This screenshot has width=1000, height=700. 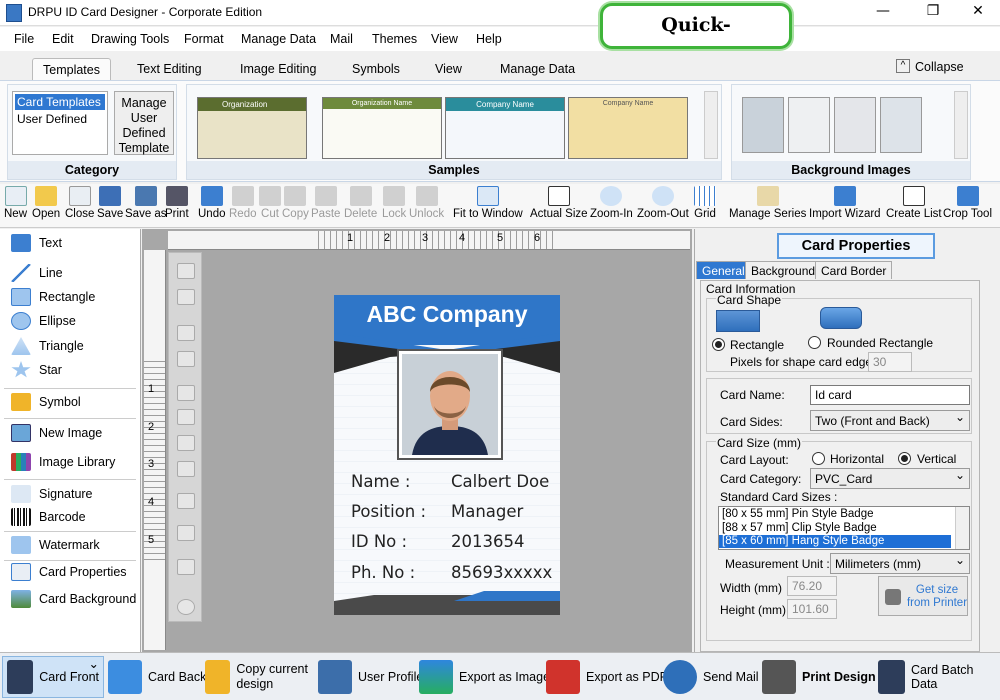 What do you see at coordinates (426, 203) in the screenshot?
I see `unlock-button: Unlock` at bounding box center [426, 203].